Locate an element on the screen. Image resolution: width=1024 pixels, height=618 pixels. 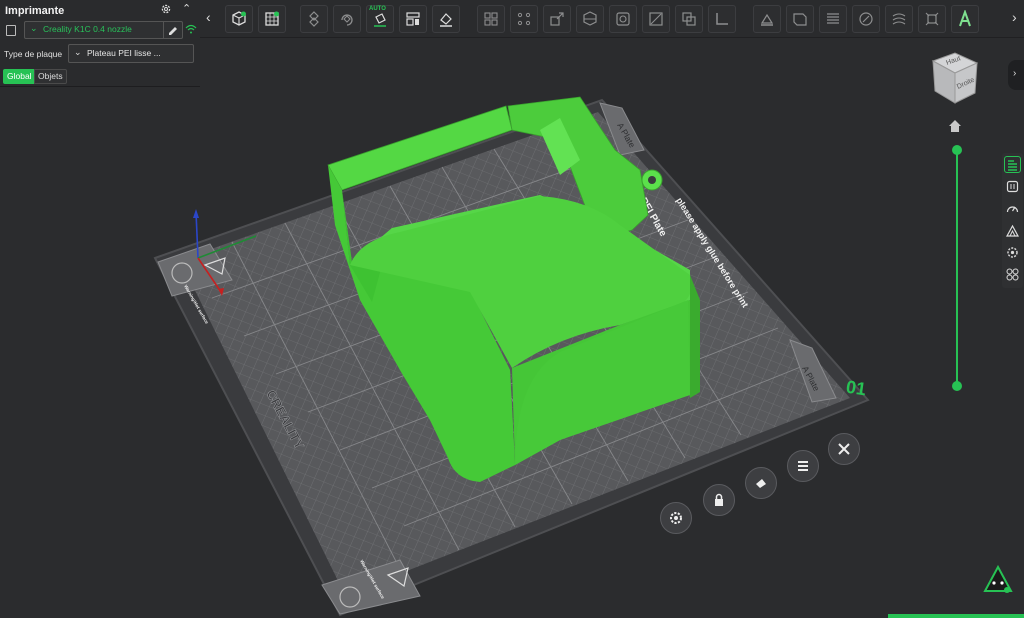
plate-number: 01 is located at coordinates (856, 389).